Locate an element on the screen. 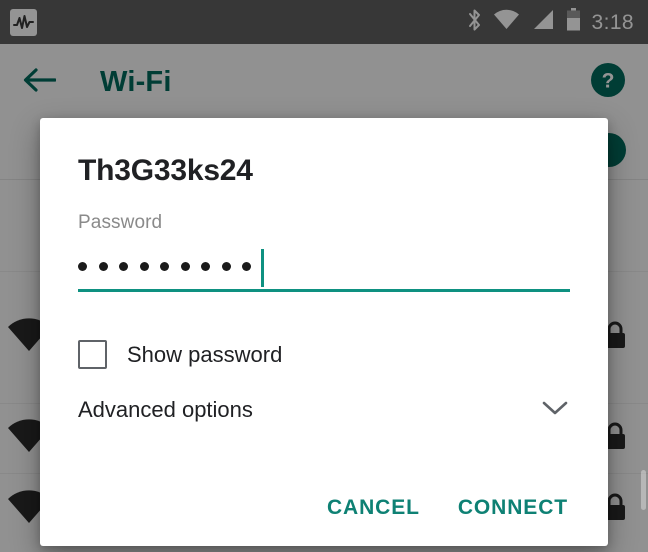 This screenshot has width=648, height=552. advanced-options-row: Advanced options is located at coordinates (324, 410).